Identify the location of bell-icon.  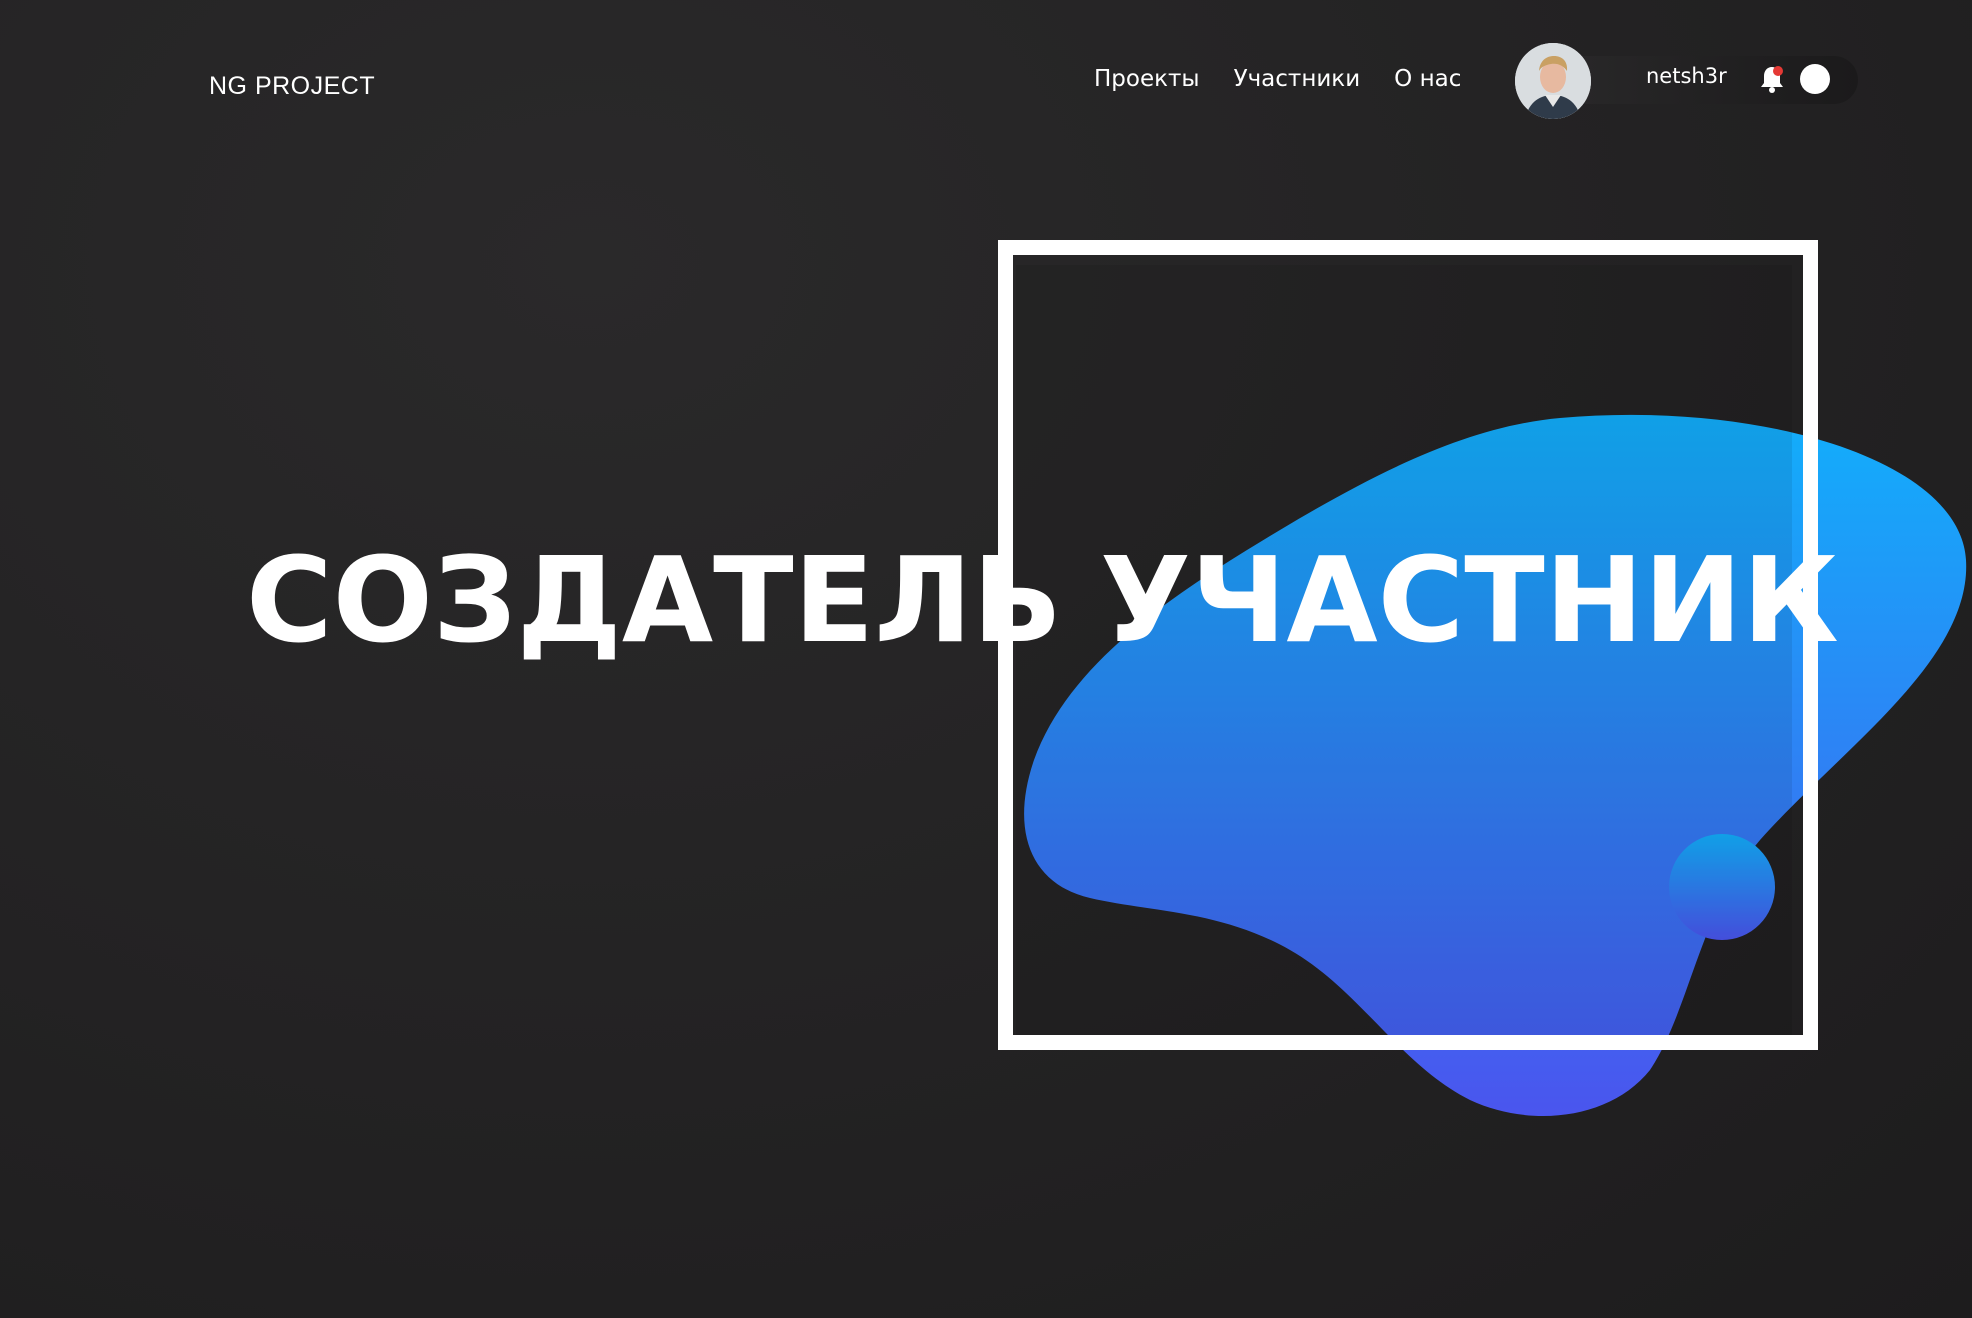
(1772, 79).